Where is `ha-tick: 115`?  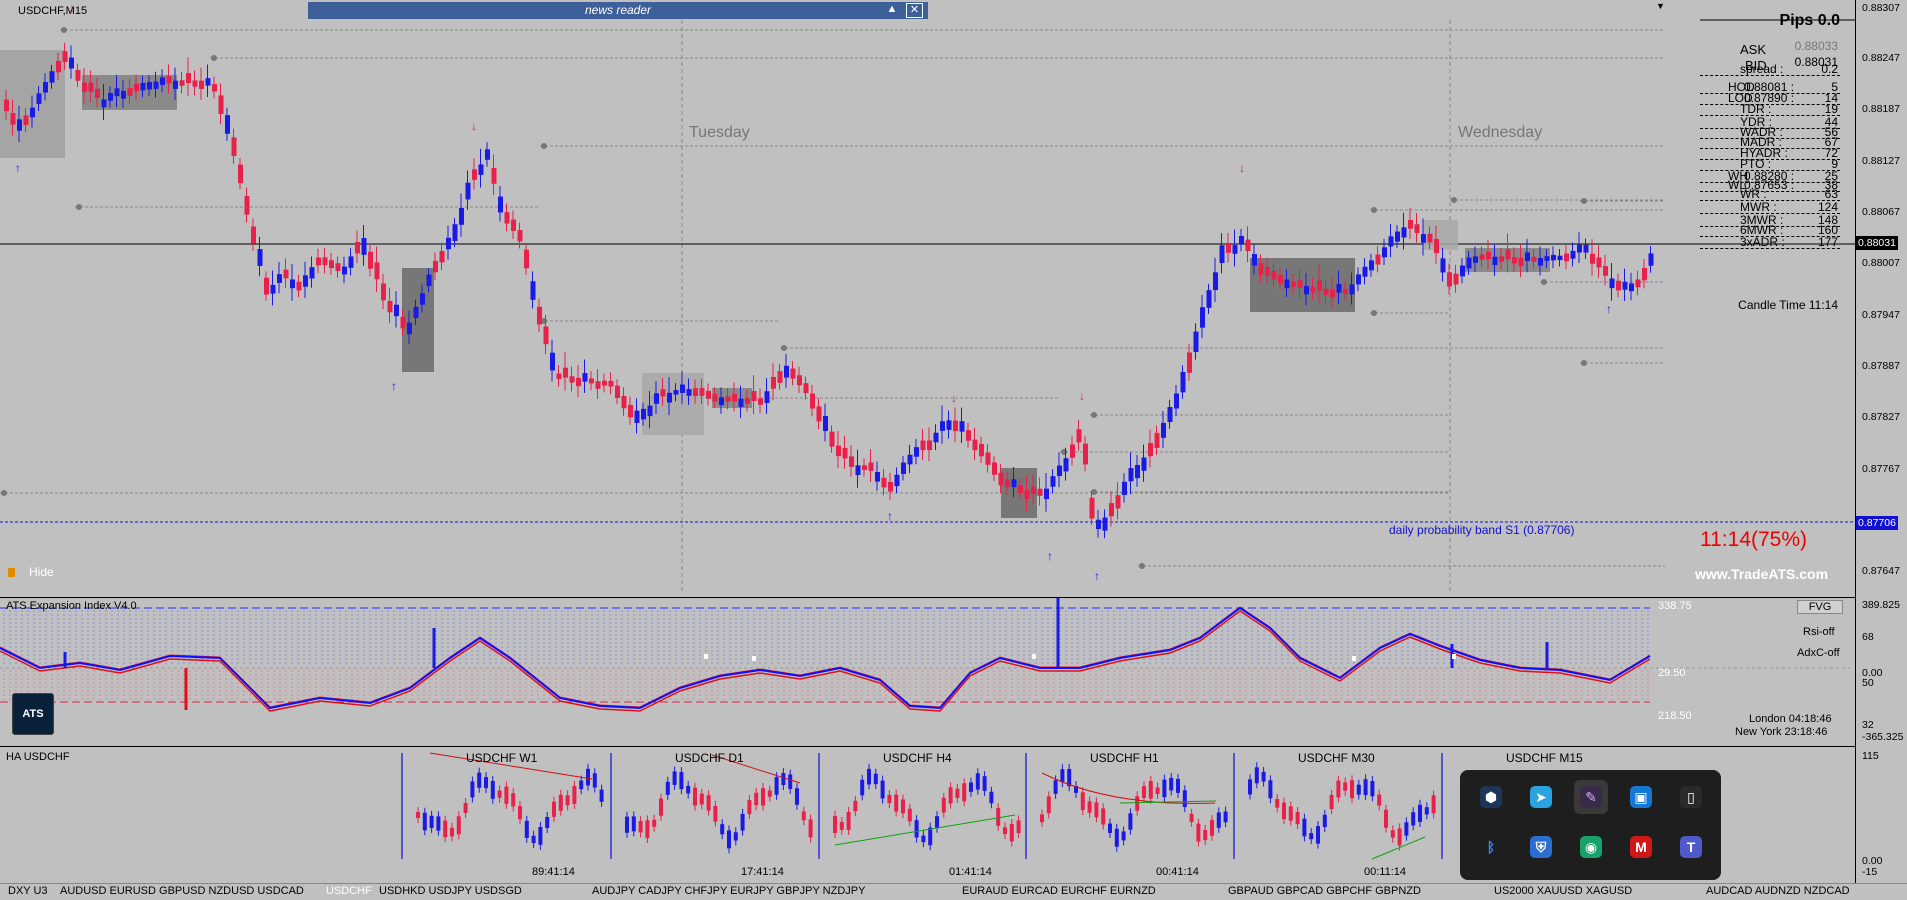 ha-tick: 115 is located at coordinates (1870, 756).